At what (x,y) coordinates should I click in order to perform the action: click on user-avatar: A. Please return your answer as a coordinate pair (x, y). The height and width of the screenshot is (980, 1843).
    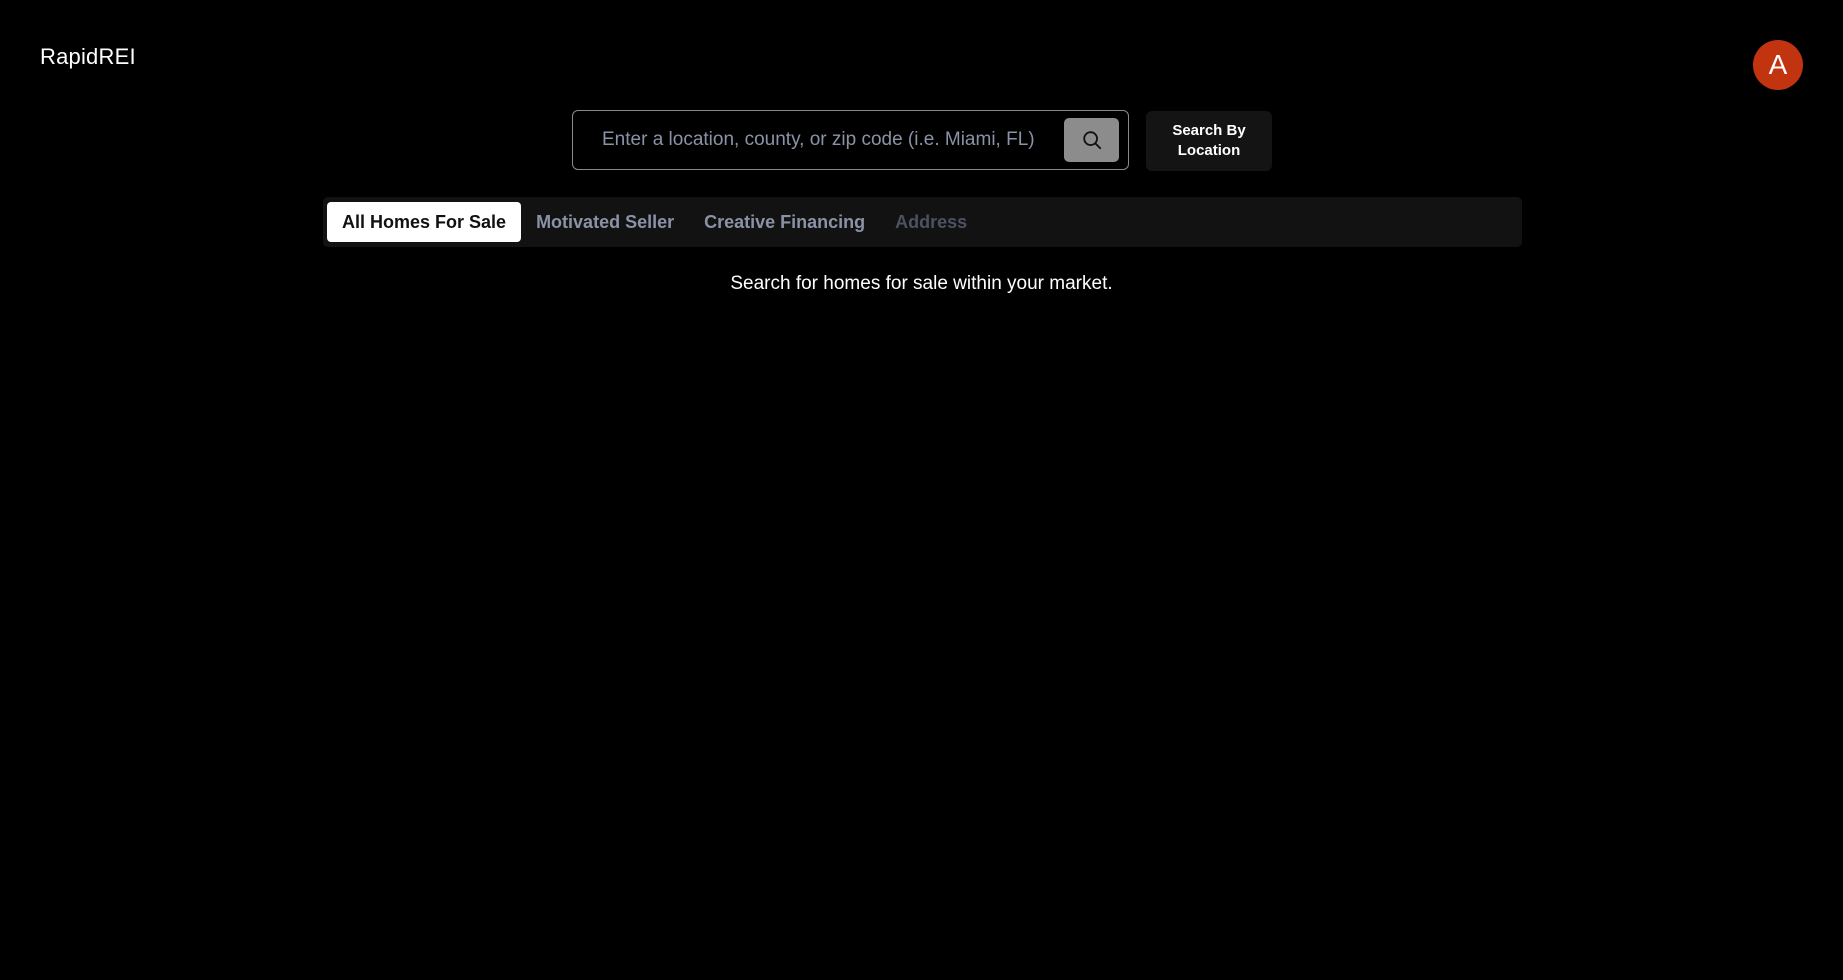
    Looking at the image, I should click on (1778, 65).